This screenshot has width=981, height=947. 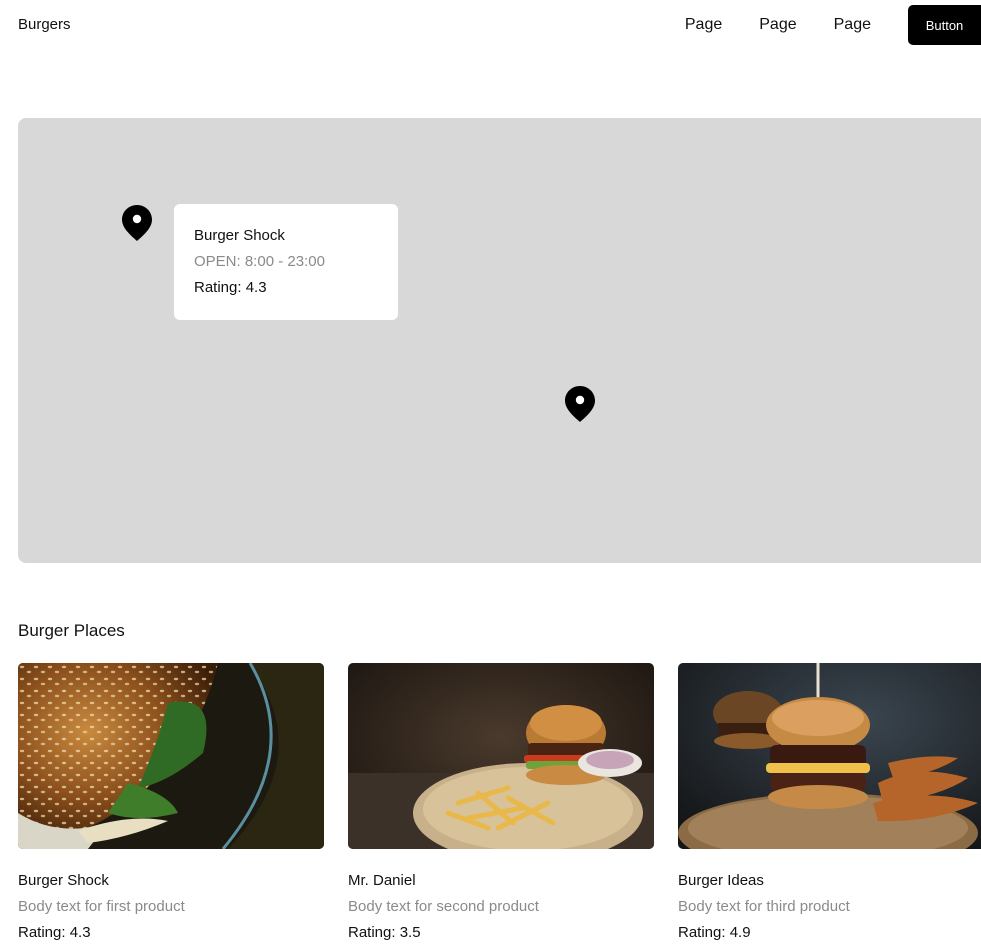 What do you see at coordinates (764, 906) in the screenshot?
I see `product-description: Body text for third product` at bounding box center [764, 906].